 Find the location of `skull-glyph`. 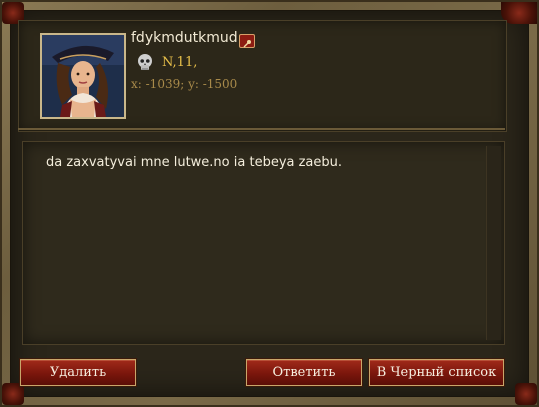

skull-glyph is located at coordinates (145, 62).